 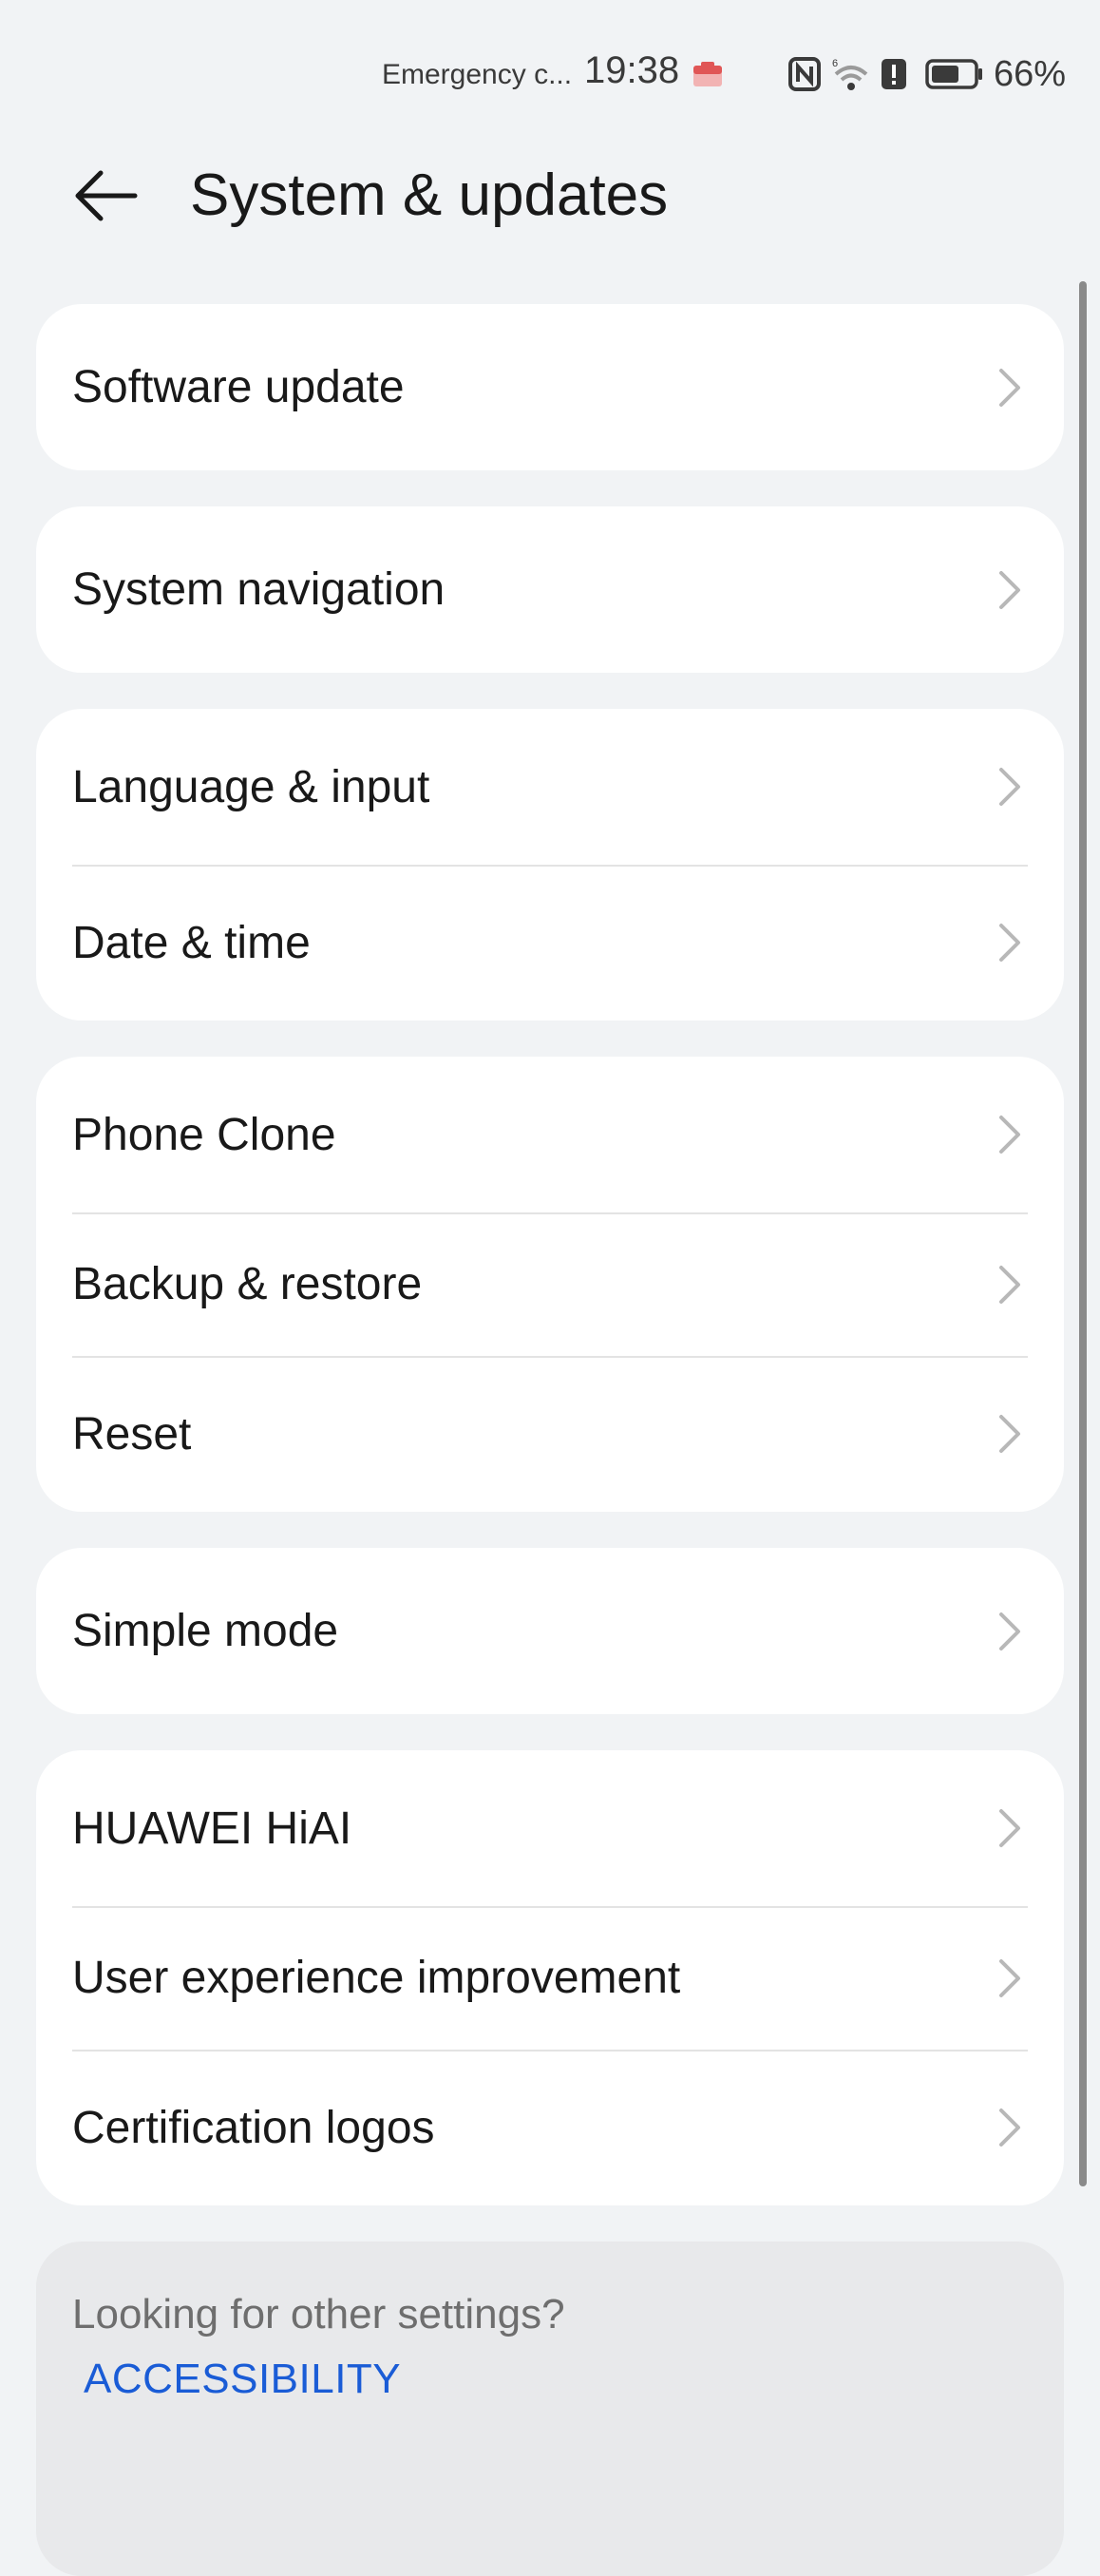 I want to click on wifi-icon: 6, so click(x=851, y=74).